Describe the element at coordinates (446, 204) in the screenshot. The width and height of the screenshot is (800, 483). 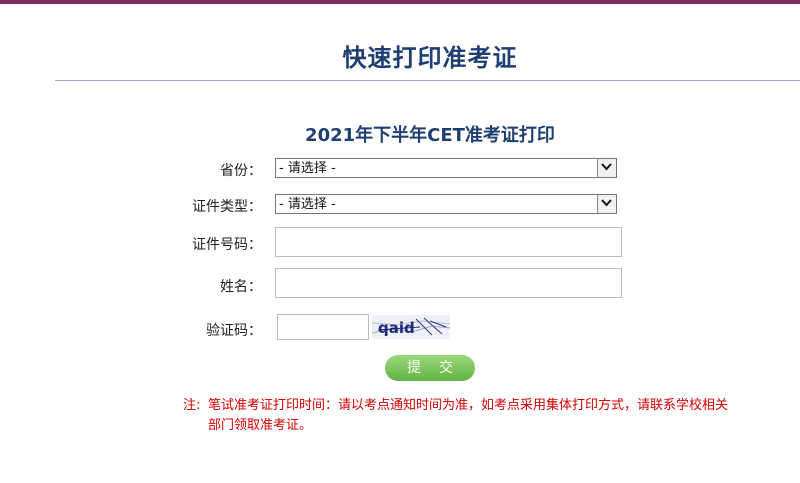
I see `id-type-select: - 请选择 -` at that location.